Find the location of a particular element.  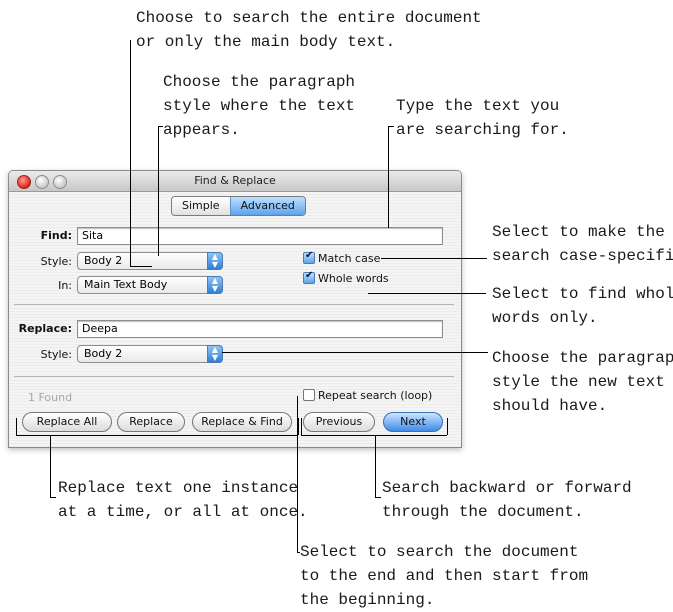

find-style-label: Style: is located at coordinates (56, 261).